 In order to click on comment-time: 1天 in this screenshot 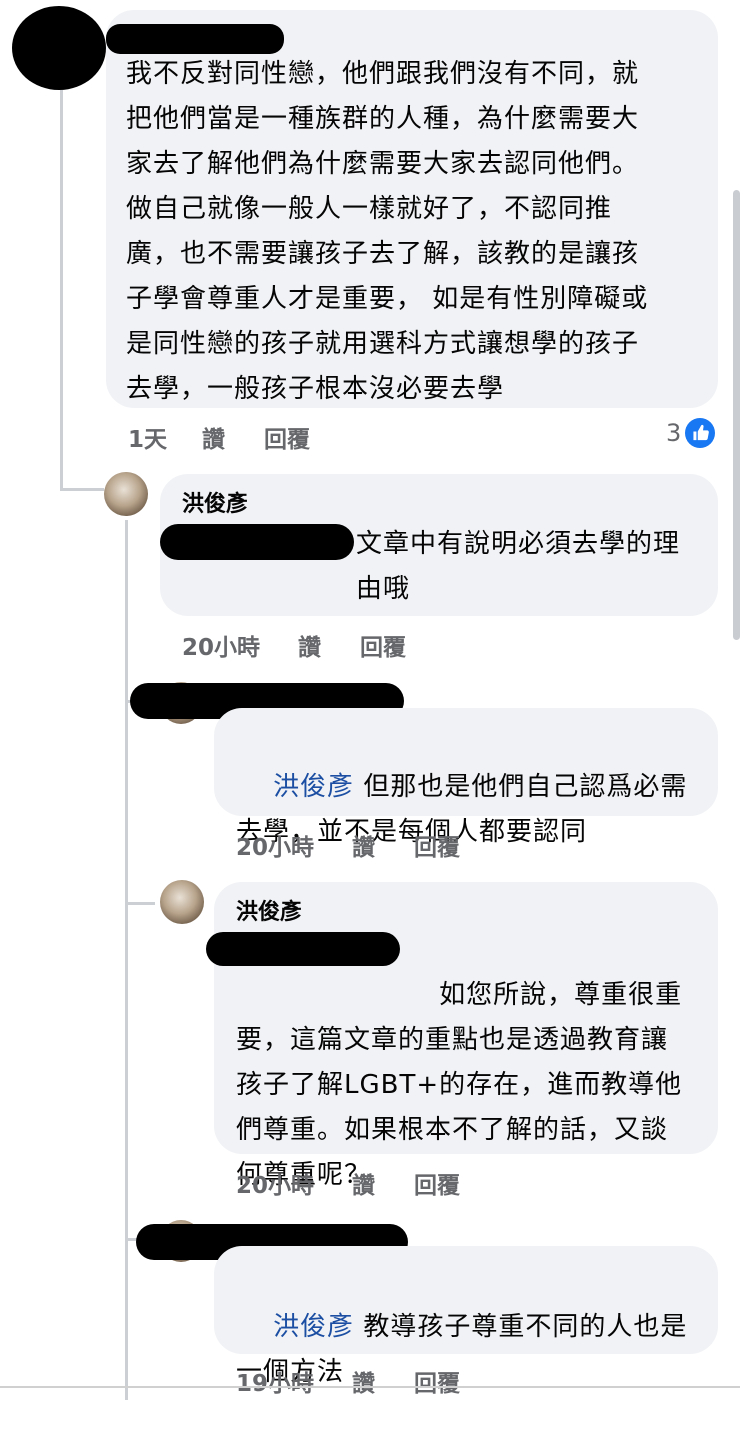, I will do `click(165, 437)`.